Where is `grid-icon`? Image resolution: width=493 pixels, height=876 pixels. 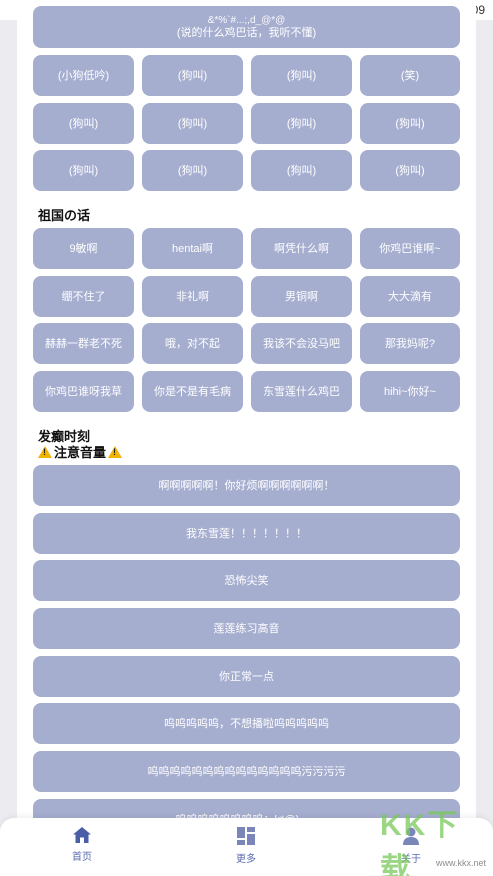 grid-icon is located at coordinates (246, 836).